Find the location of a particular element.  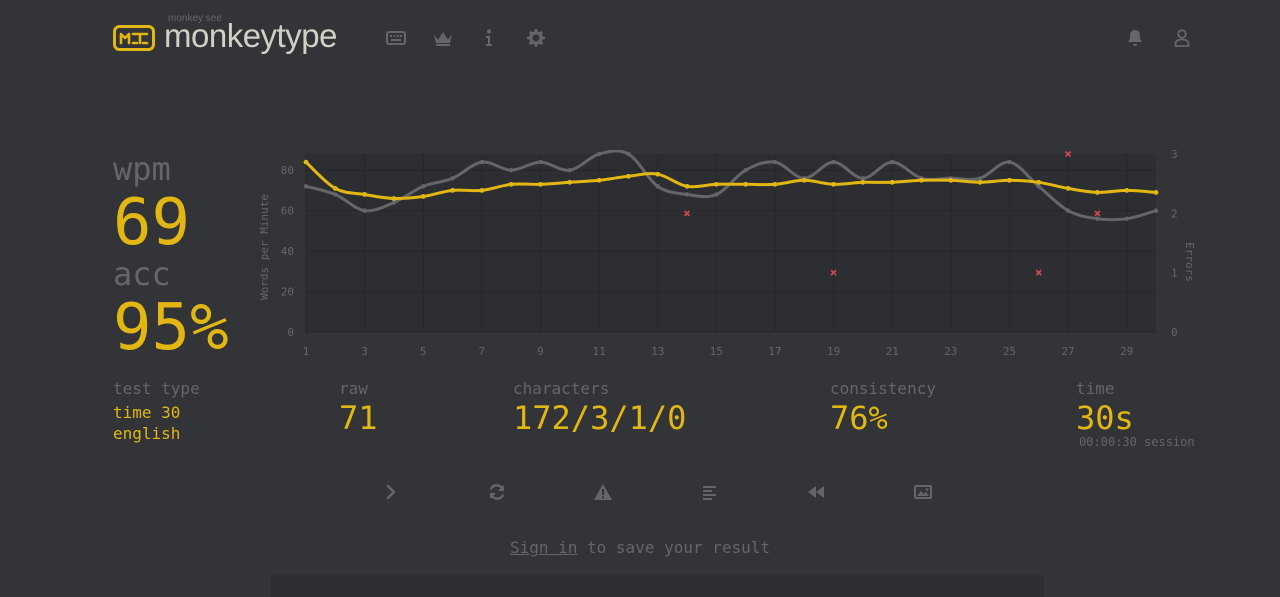

y2-tick-label: 0 is located at coordinates (1174, 332).